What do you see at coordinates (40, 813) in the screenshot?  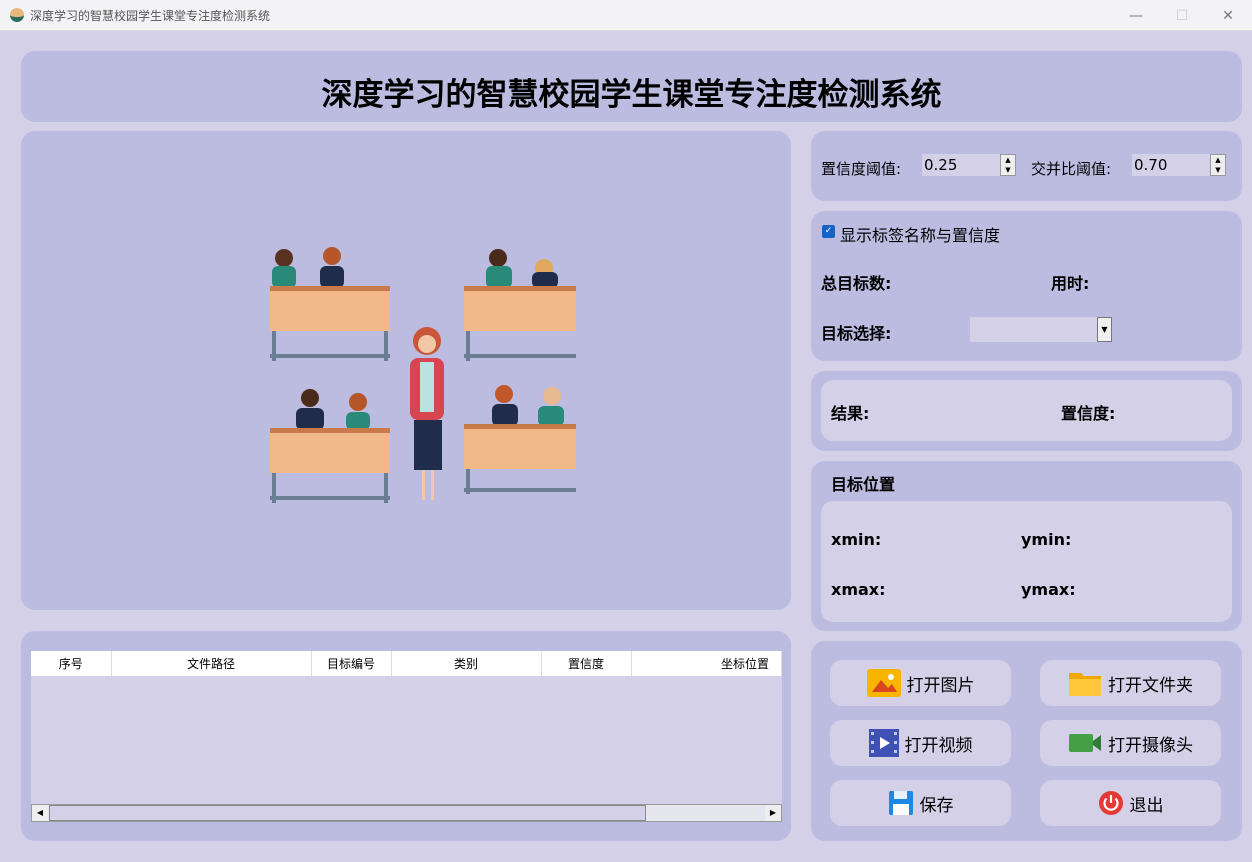 I see `scroll-left-arrow-icon: ◀` at bounding box center [40, 813].